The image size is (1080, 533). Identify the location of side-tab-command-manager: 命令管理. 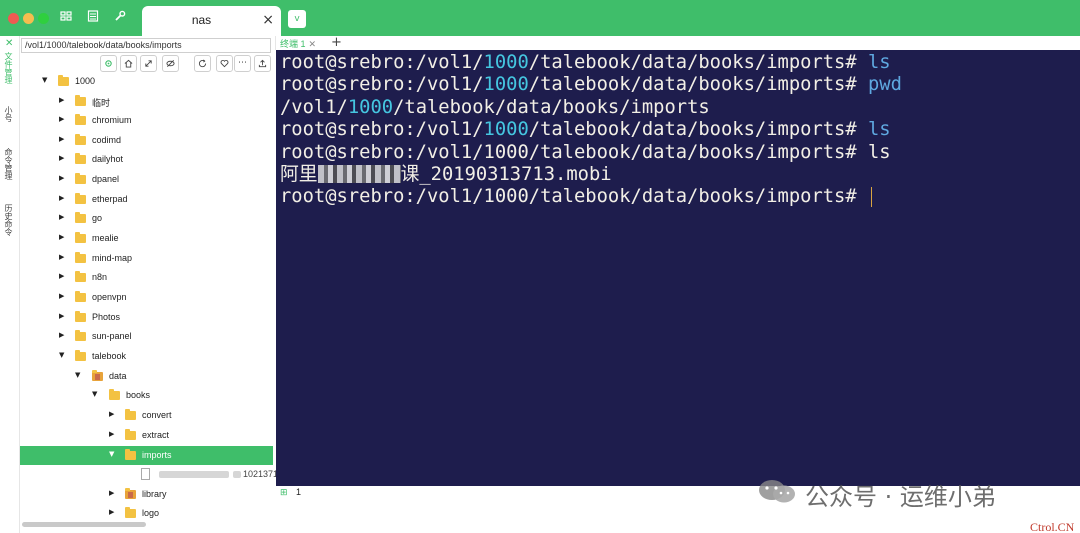
(8, 164).